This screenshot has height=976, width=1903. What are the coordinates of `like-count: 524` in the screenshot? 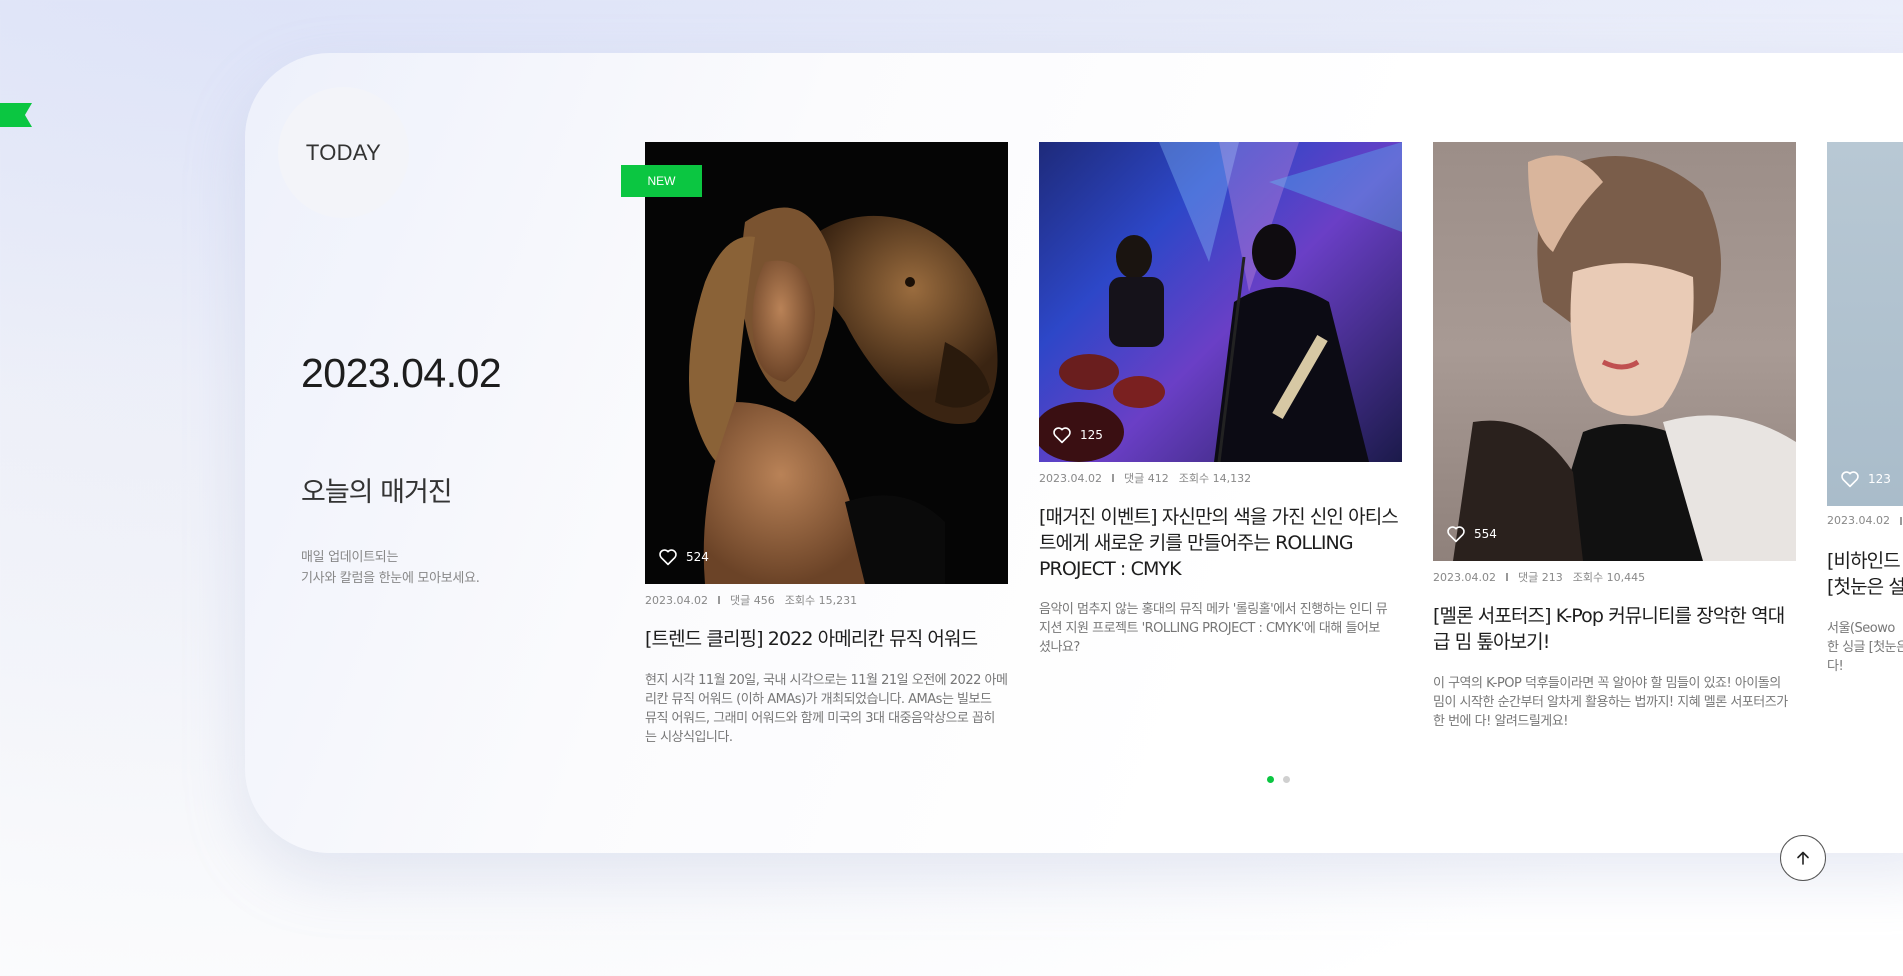 It's located at (683, 557).